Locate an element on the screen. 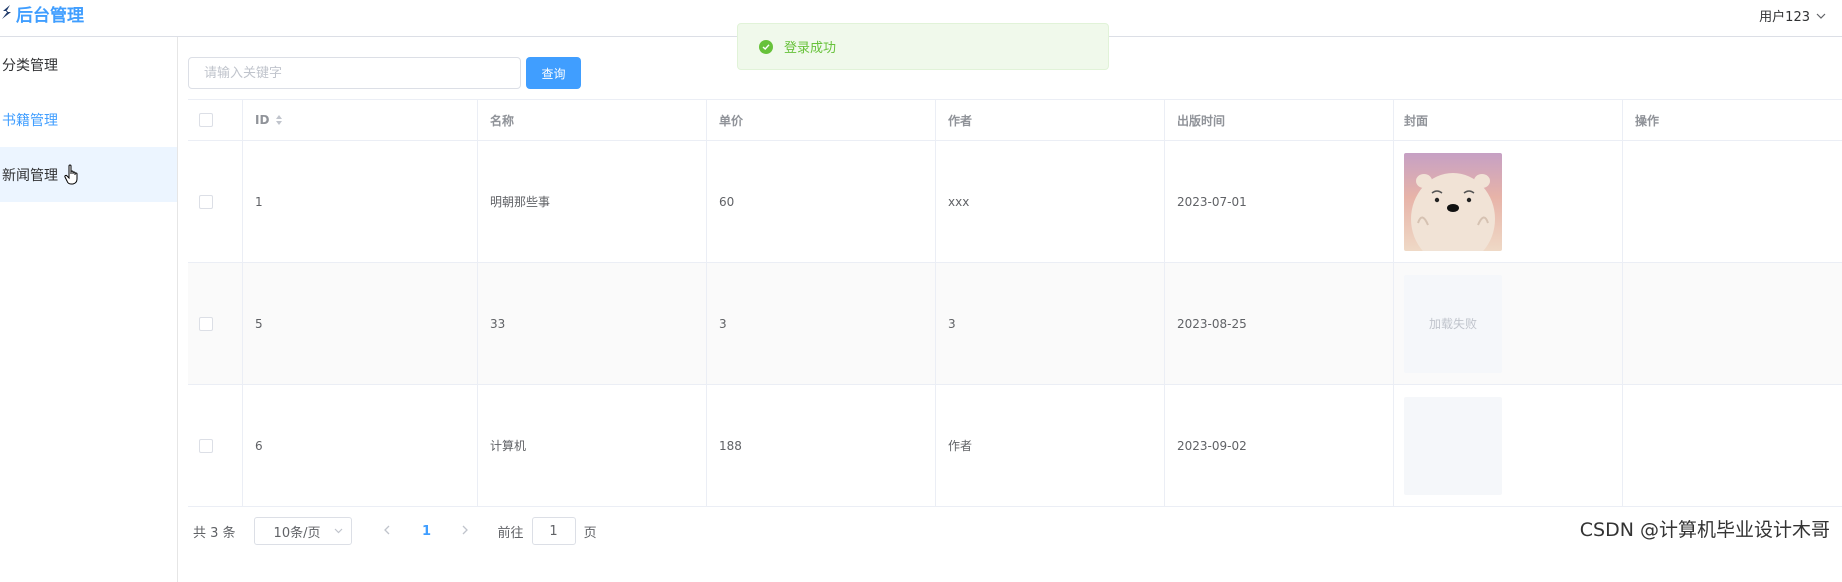  cell-author: 作者 is located at coordinates (1050, 445).